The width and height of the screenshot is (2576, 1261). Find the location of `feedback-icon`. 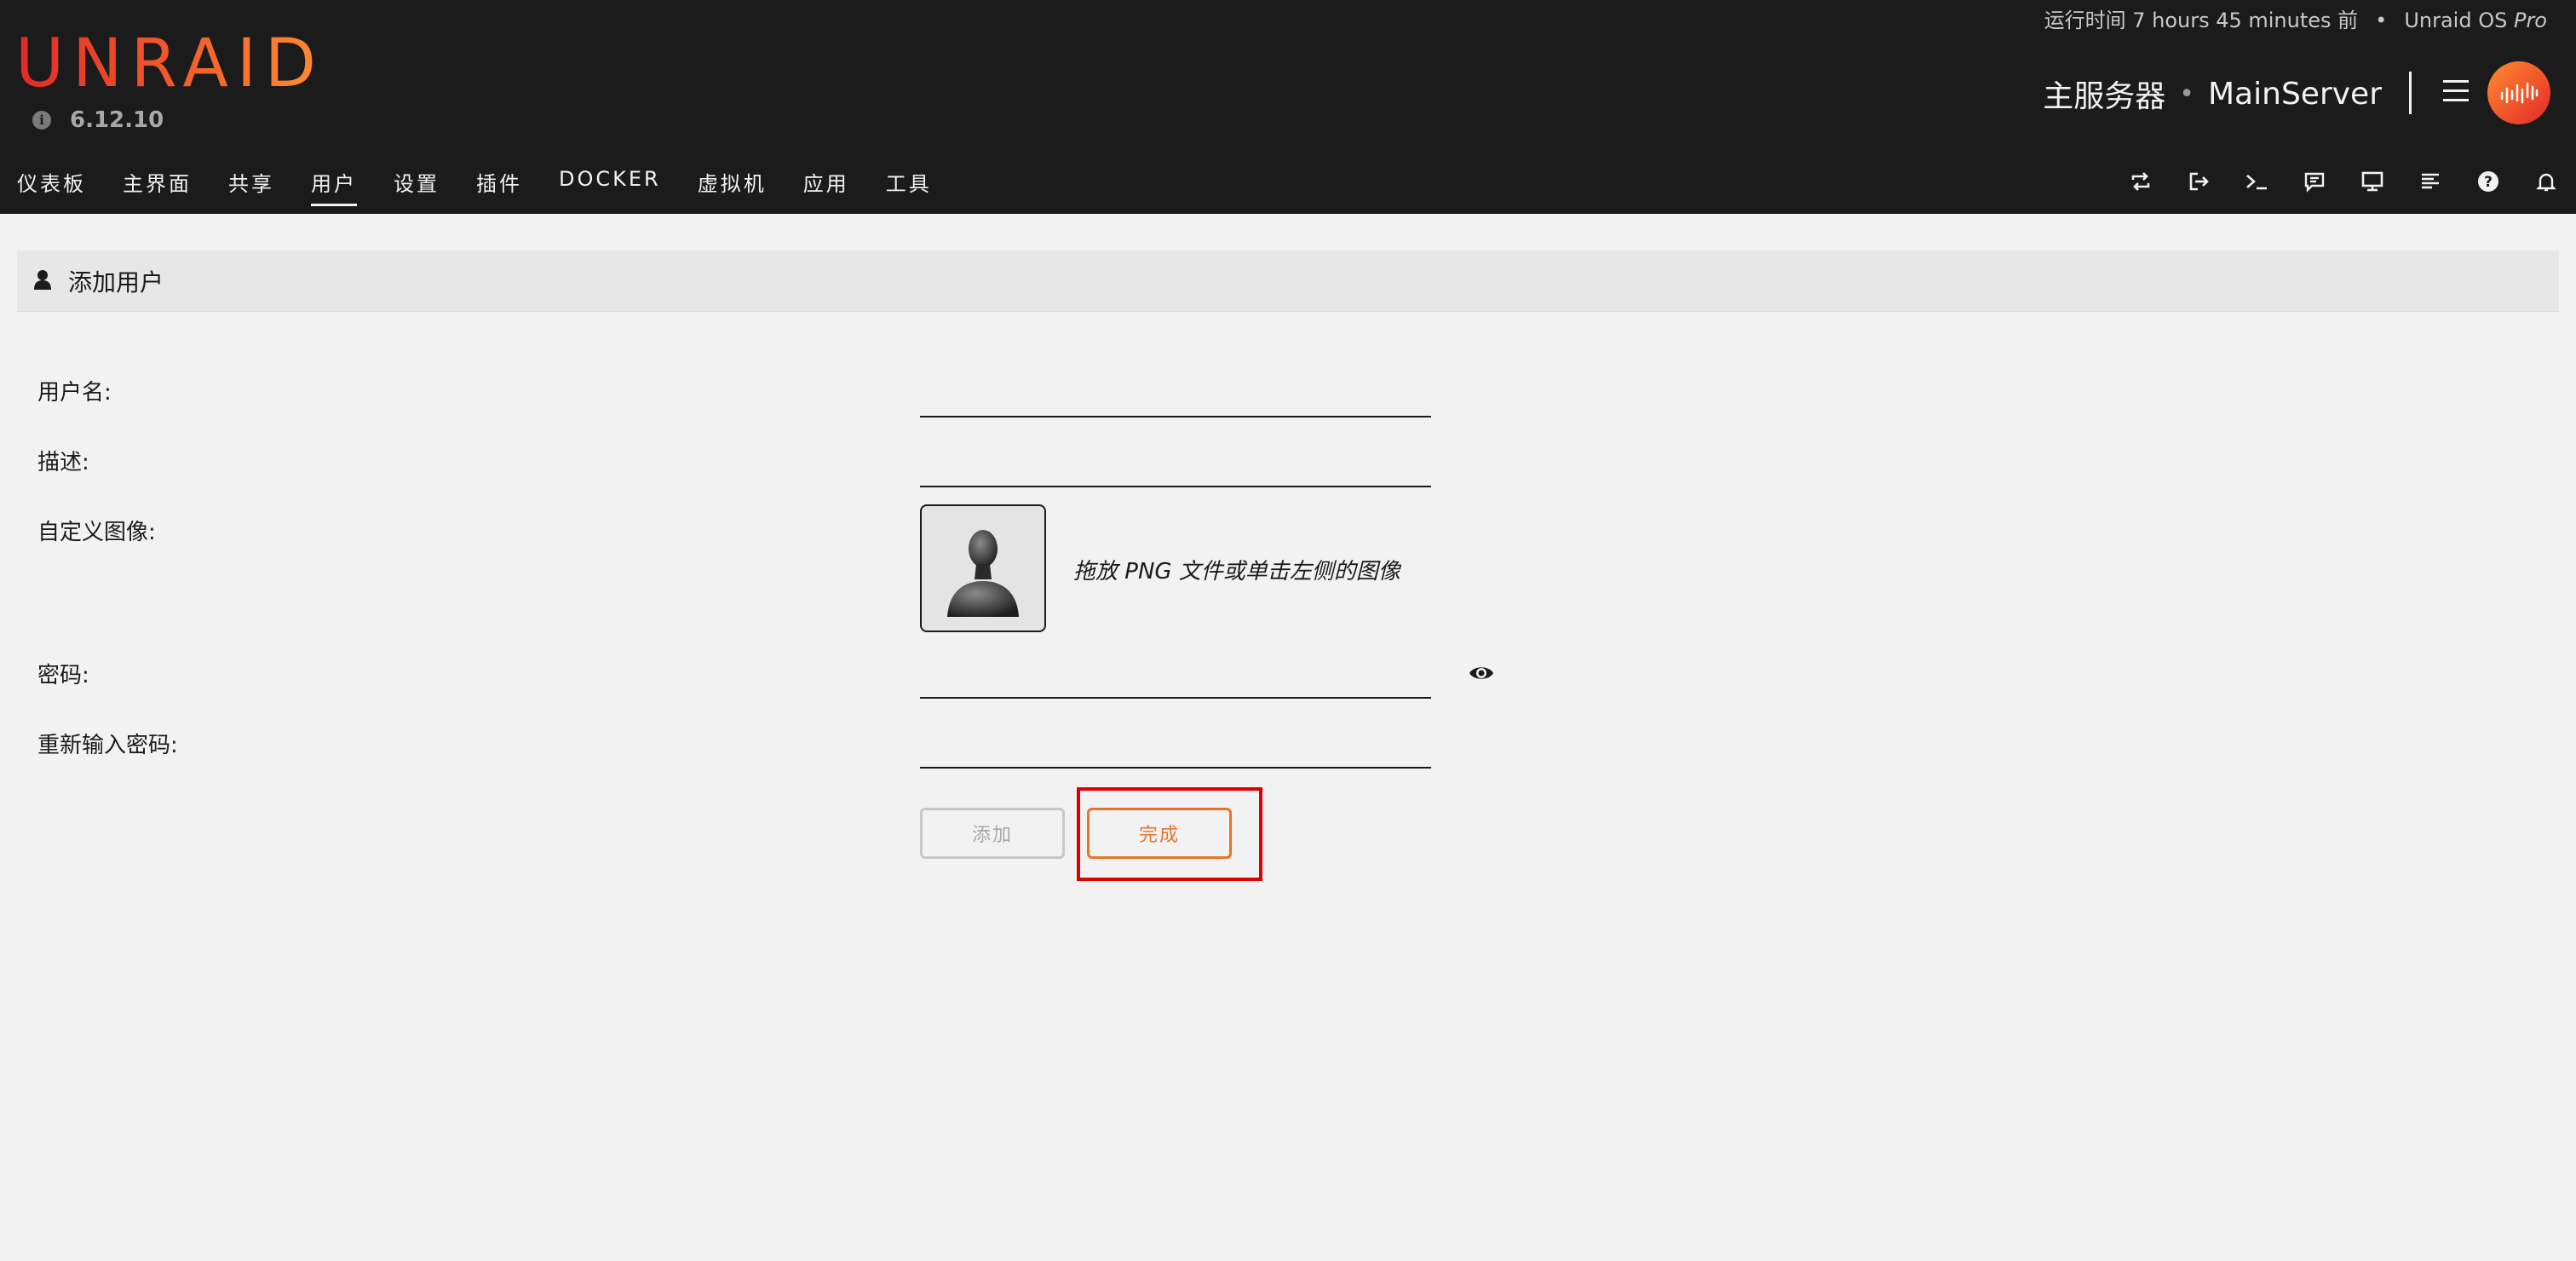

feedback-icon is located at coordinates (2314, 181).